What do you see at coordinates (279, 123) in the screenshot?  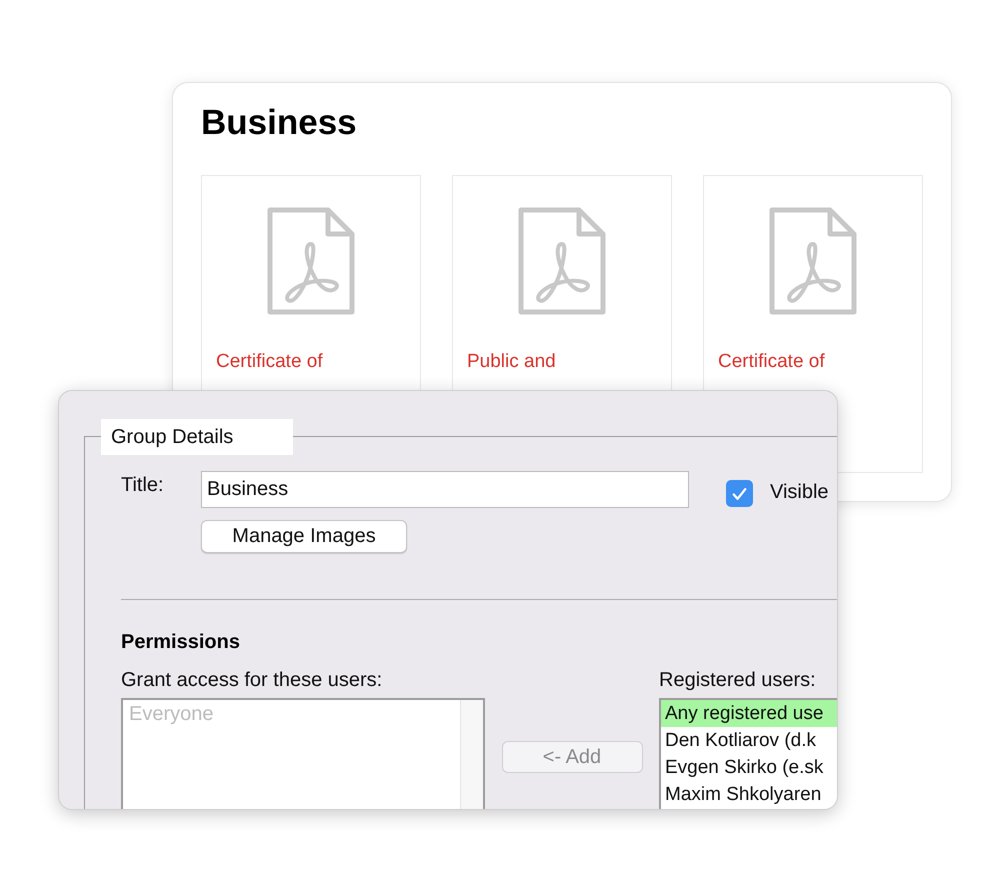 I see `page-title: Business` at bounding box center [279, 123].